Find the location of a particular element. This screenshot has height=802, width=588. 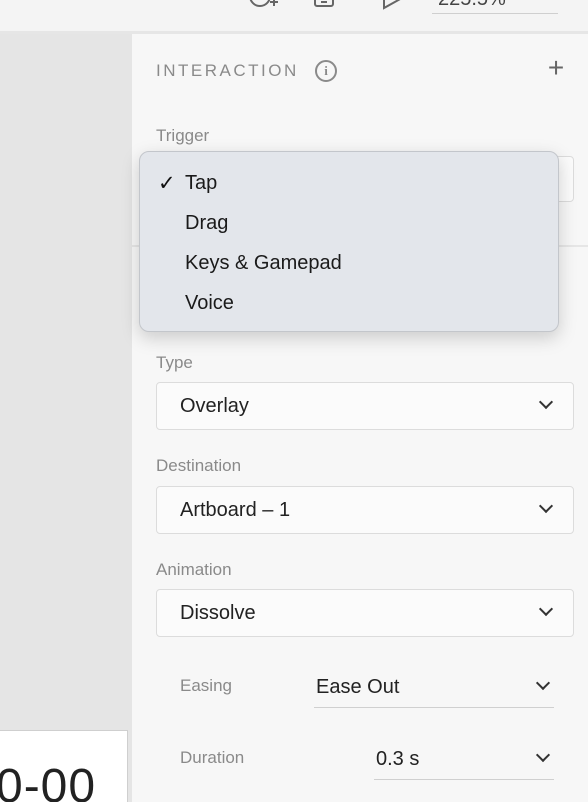

zoom-field: 225.5% is located at coordinates (495, 7).